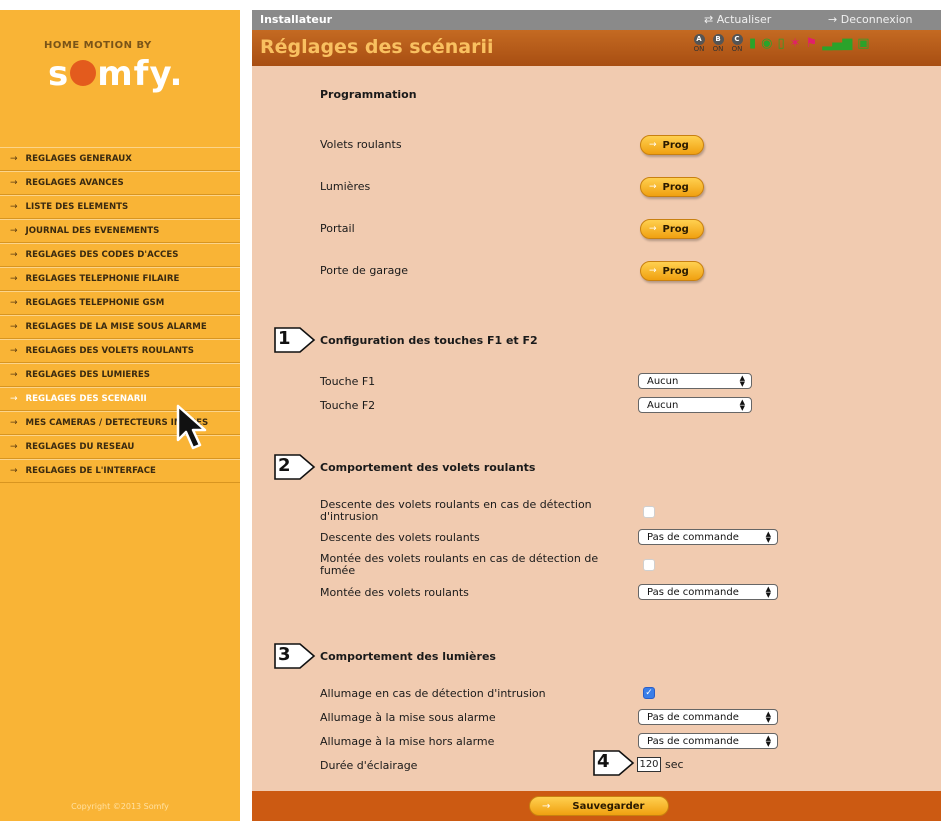 The width and height of the screenshot is (941, 821). What do you see at coordinates (708, 537) in the screenshot?
I see `descente-select: Pas de commande ▲ ▼` at bounding box center [708, 537].